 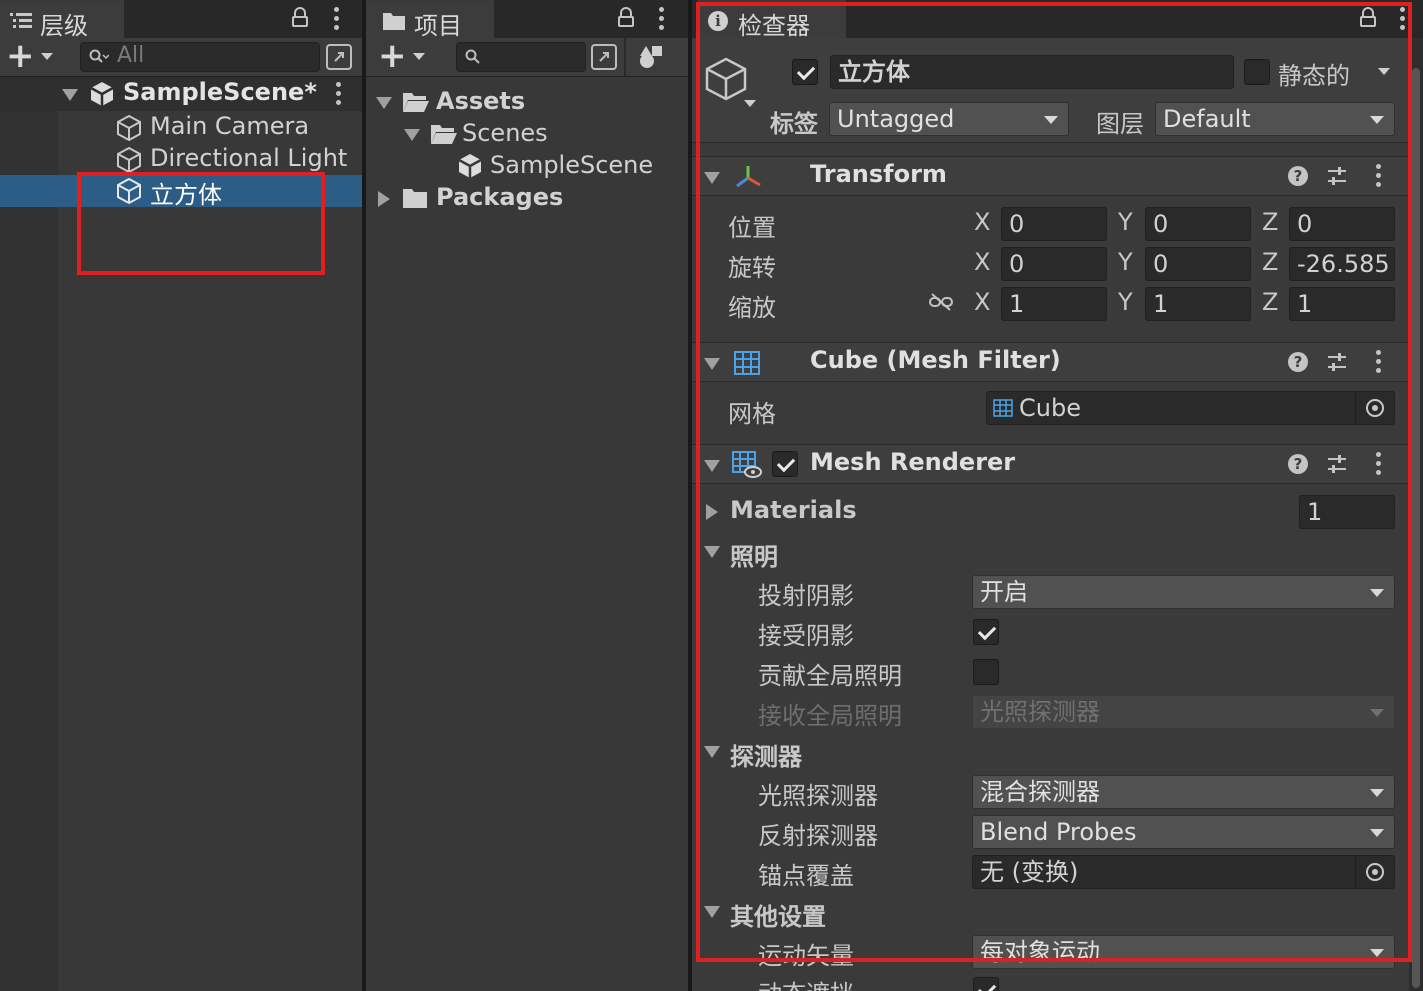 I want to click on active-checkbox, so click(x=805, y=72).